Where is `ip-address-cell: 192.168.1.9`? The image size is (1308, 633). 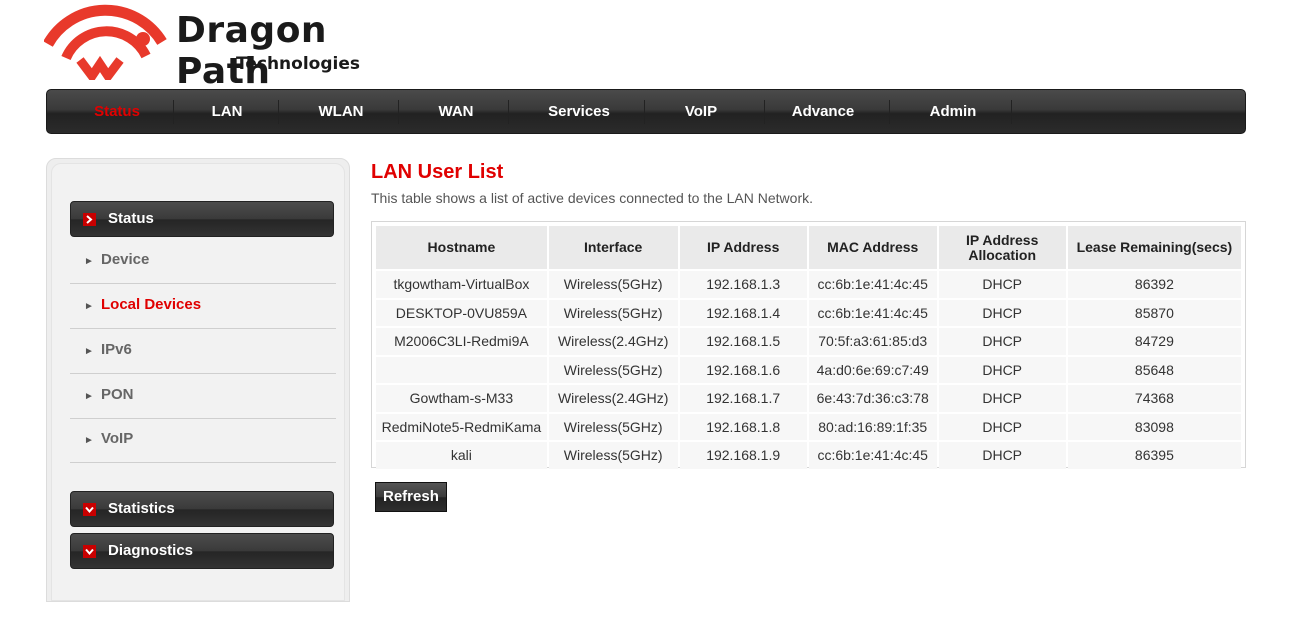 ip-address-cell: 192.168.1.9 is located at coordinates (743, 455).